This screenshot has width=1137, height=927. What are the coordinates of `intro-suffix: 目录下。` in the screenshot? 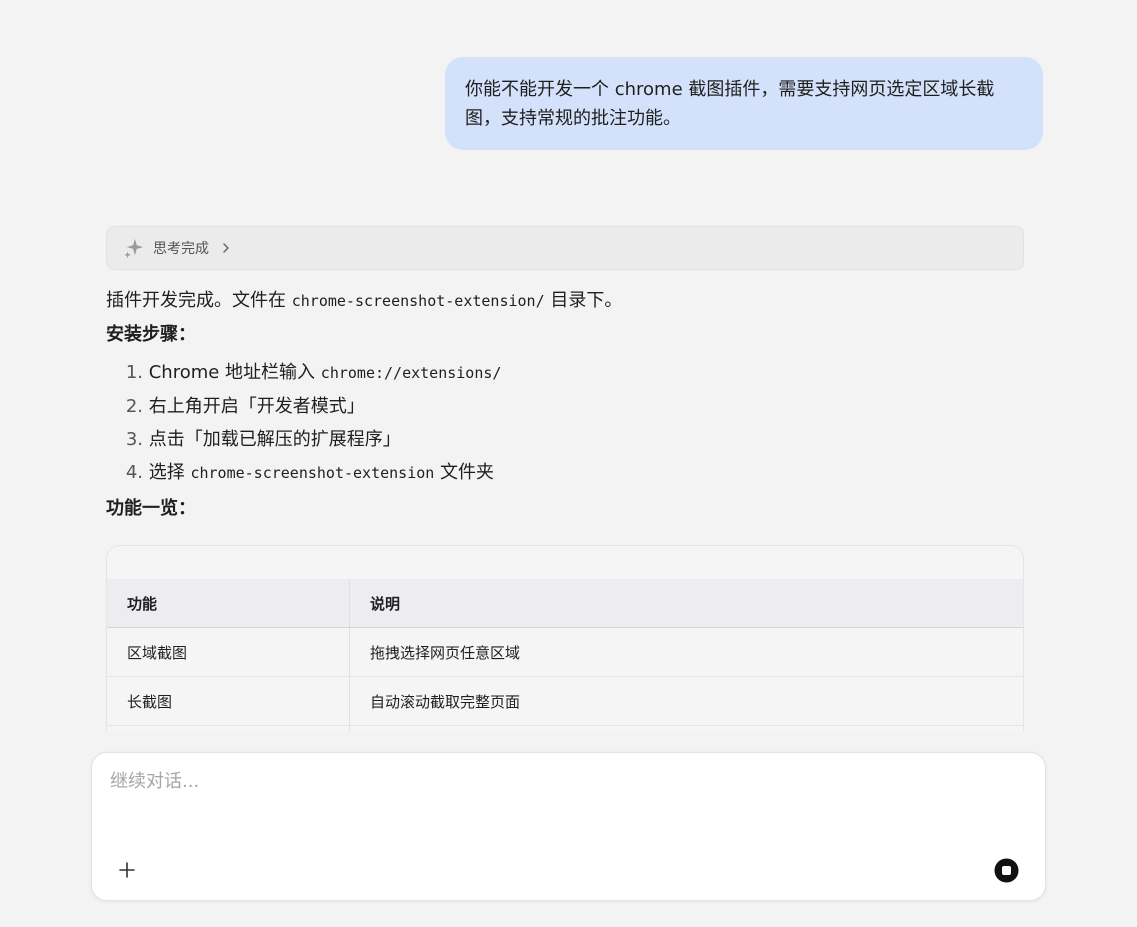 It's located at (586, 300).